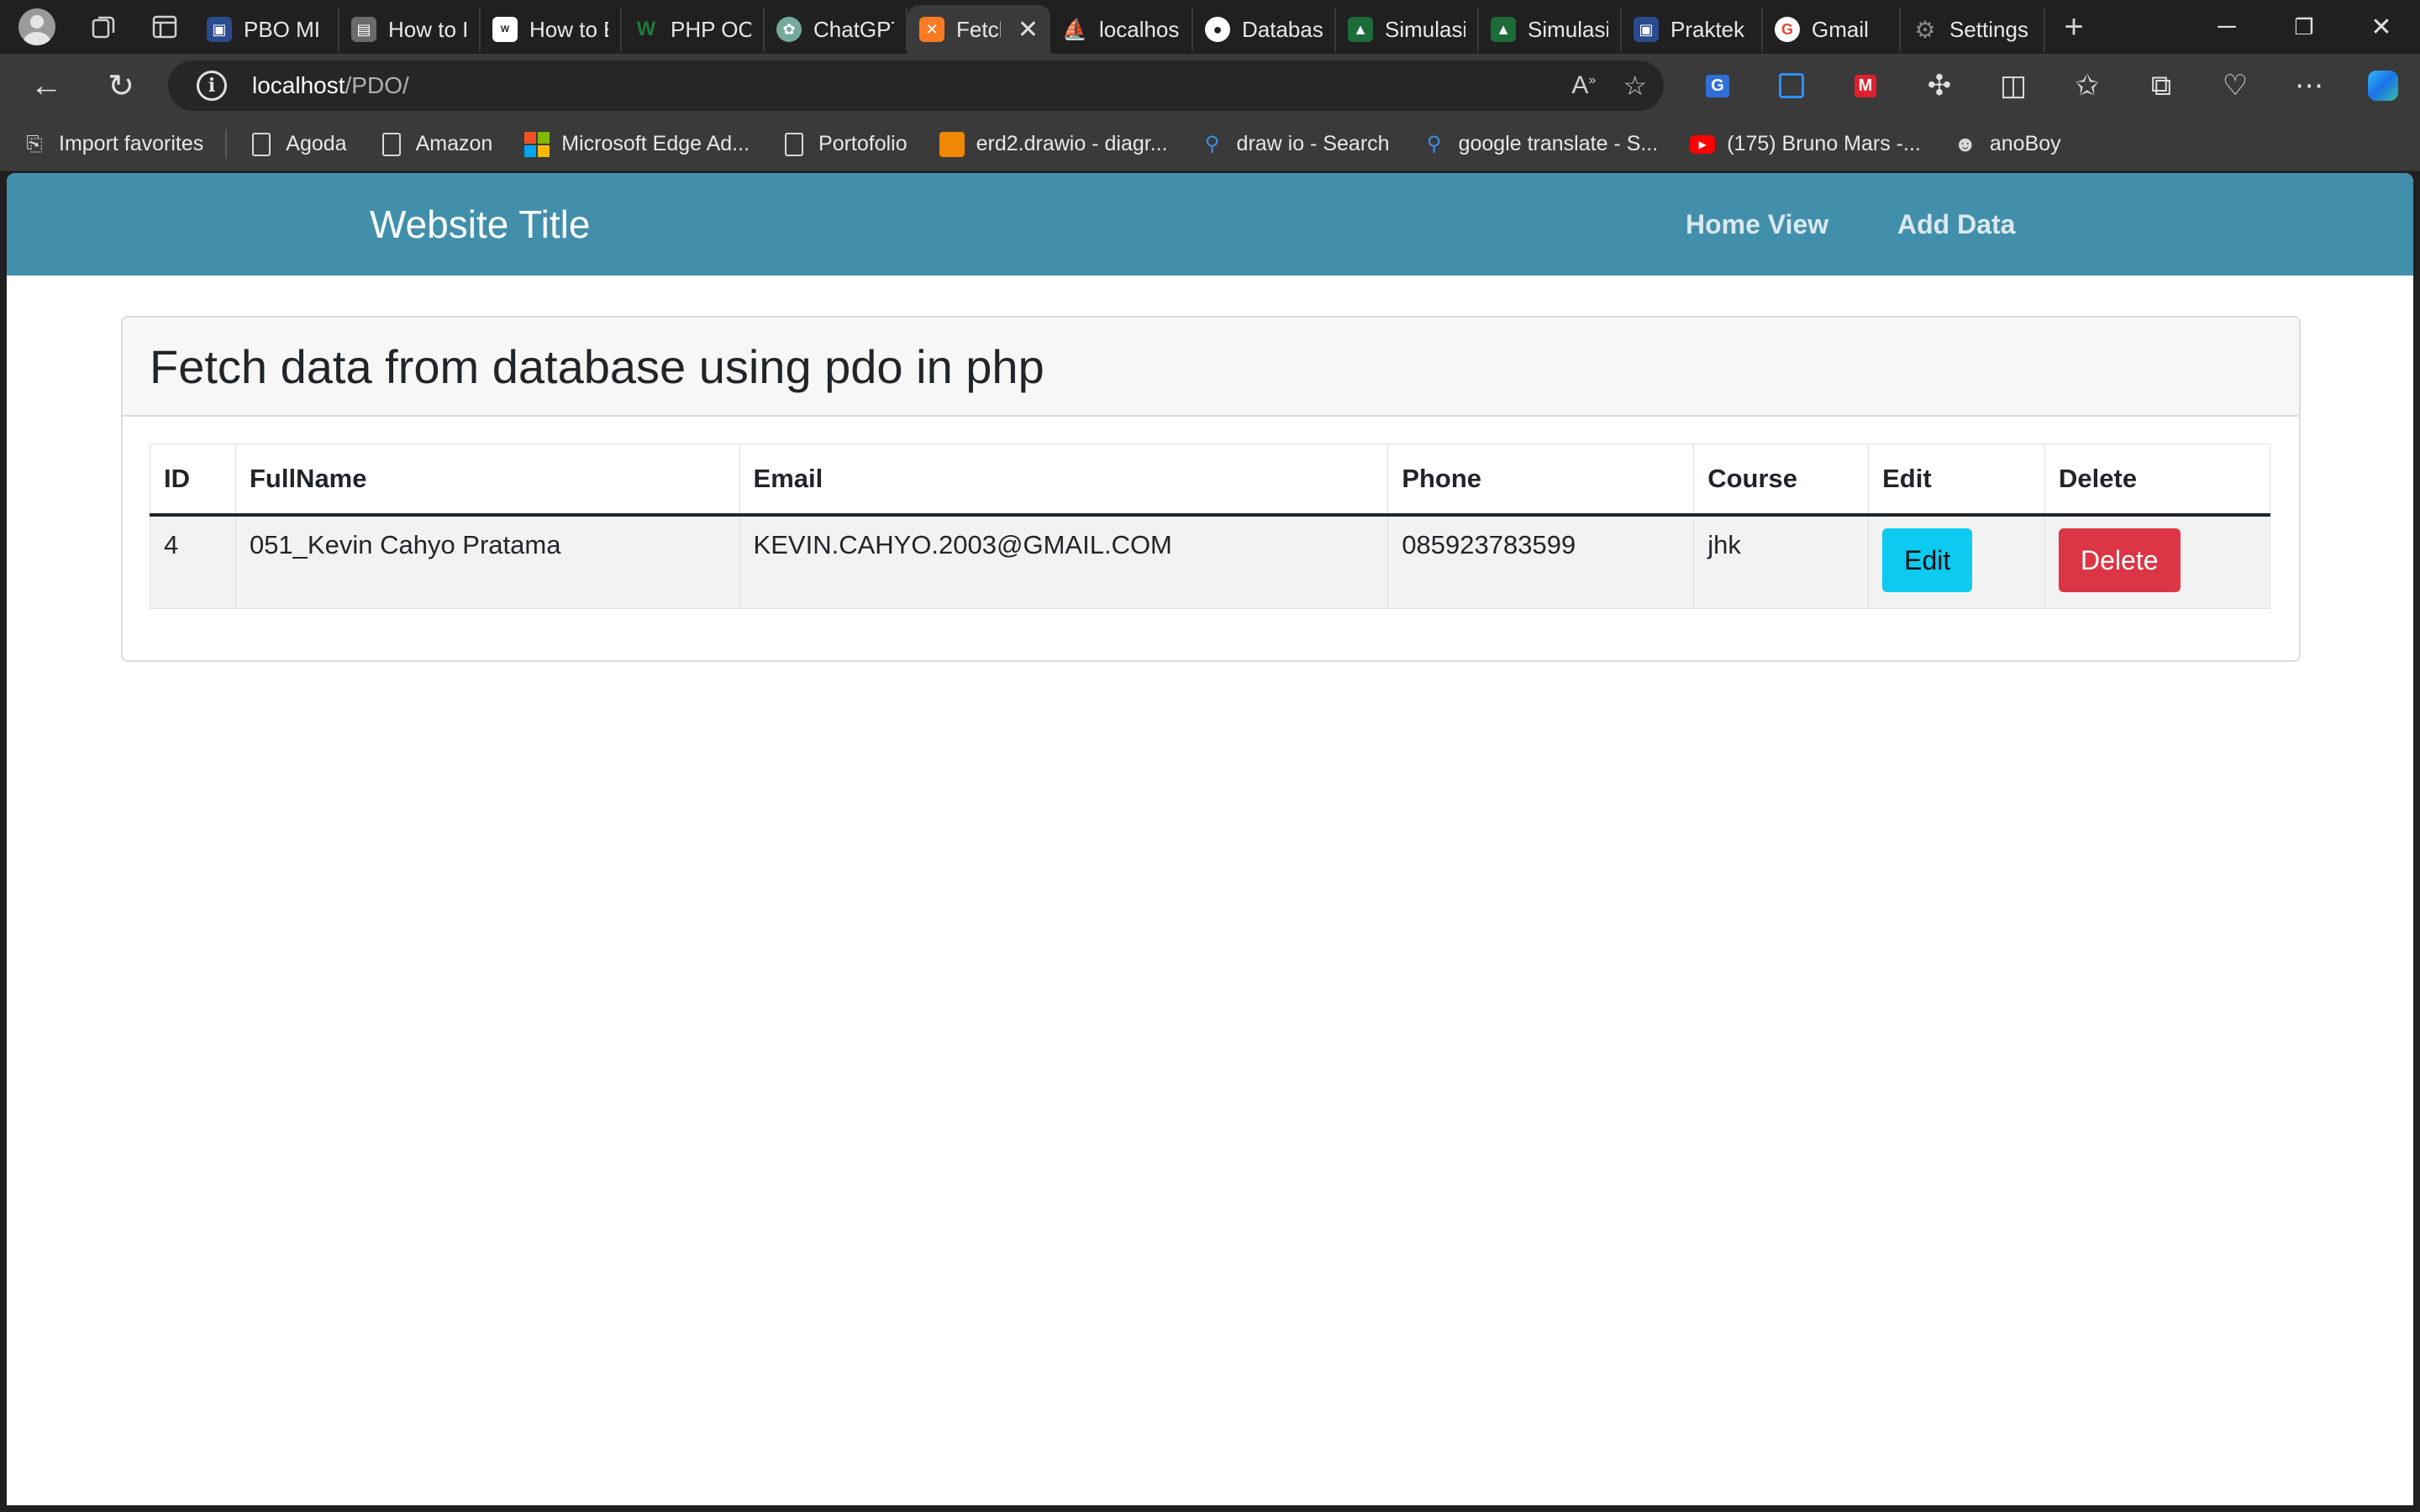  I want to click on delete-button: Delete, so click(2120, 560).